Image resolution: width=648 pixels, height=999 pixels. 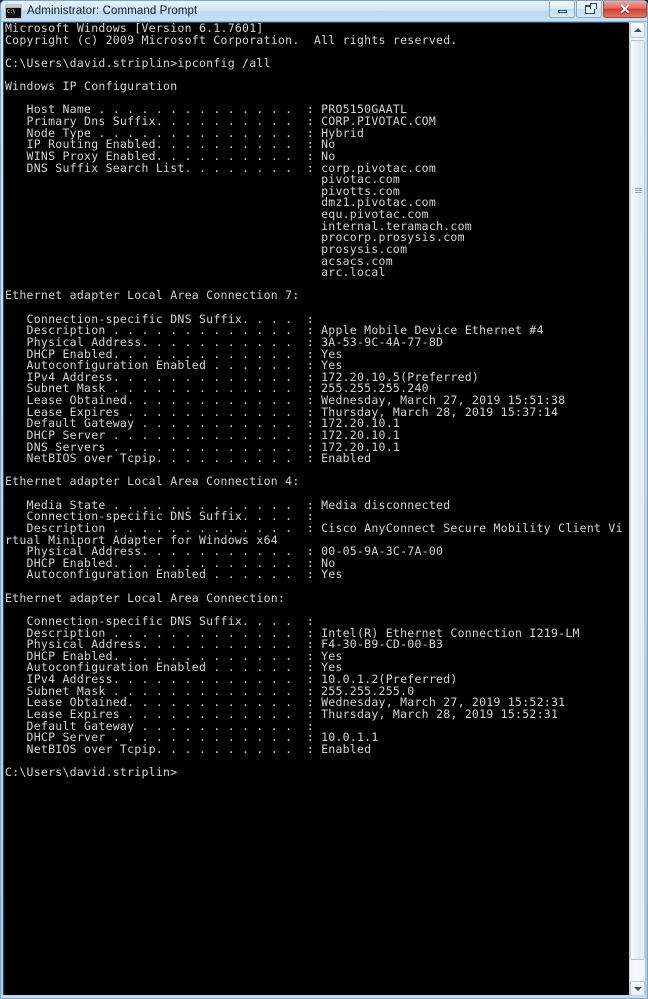 I want to click on console-scrollbar, so click(x=637, y=509).